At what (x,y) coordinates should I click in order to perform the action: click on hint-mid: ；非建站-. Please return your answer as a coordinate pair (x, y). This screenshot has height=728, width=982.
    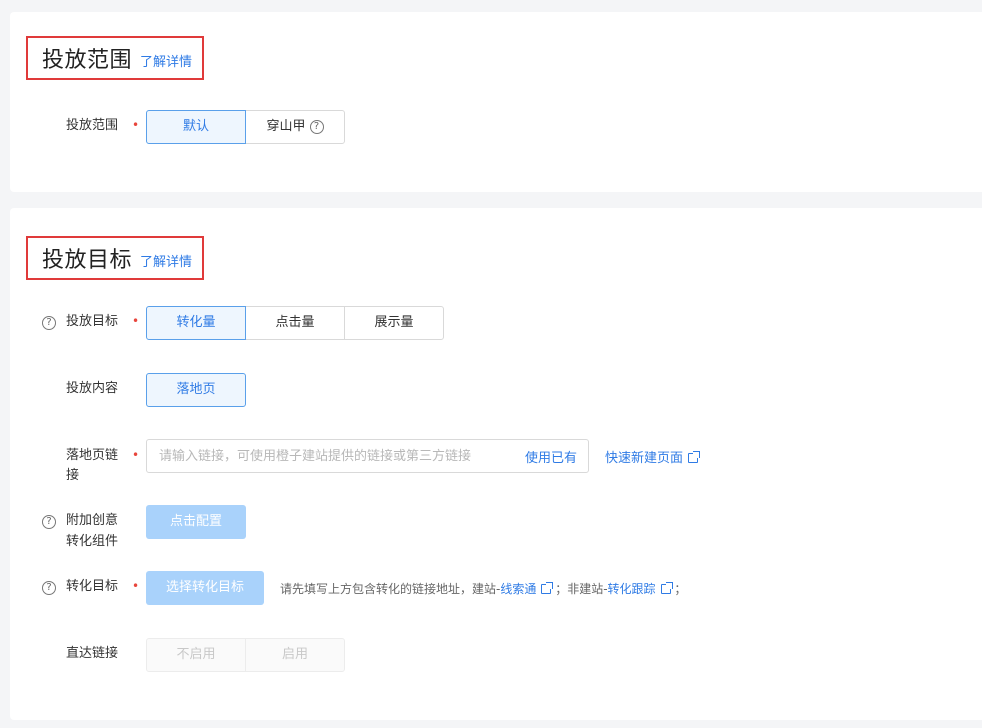
    Looking at the image, I should click on (581, 589).